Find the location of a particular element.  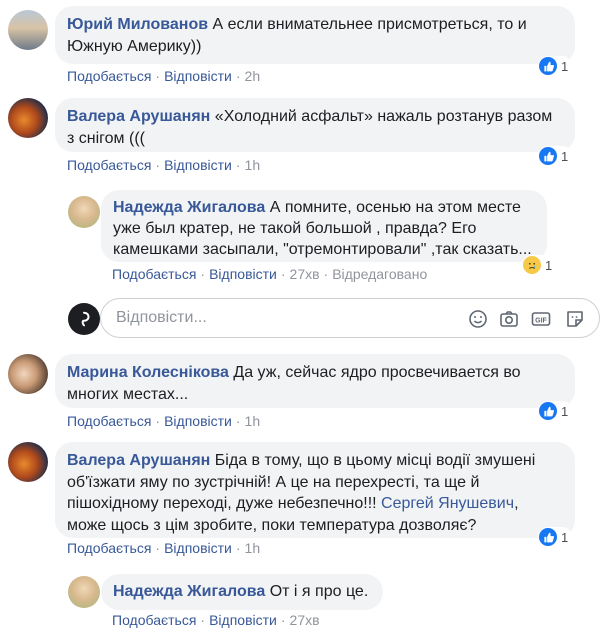

comment-actions: Подобається · Відповісти · 2h is located at coordinates (164, 76).